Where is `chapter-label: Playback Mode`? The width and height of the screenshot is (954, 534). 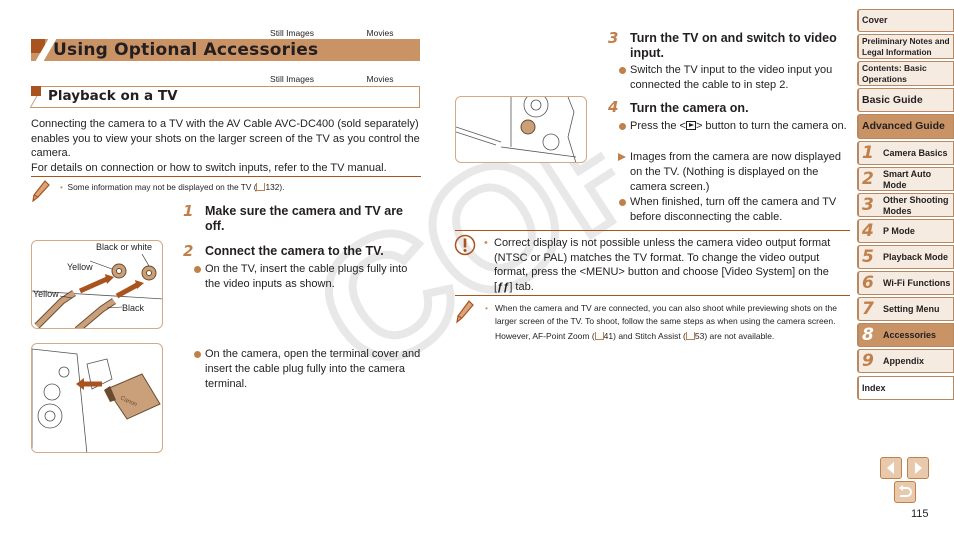 chapter-label: Playback Mode is located at coordinates (916, 257).